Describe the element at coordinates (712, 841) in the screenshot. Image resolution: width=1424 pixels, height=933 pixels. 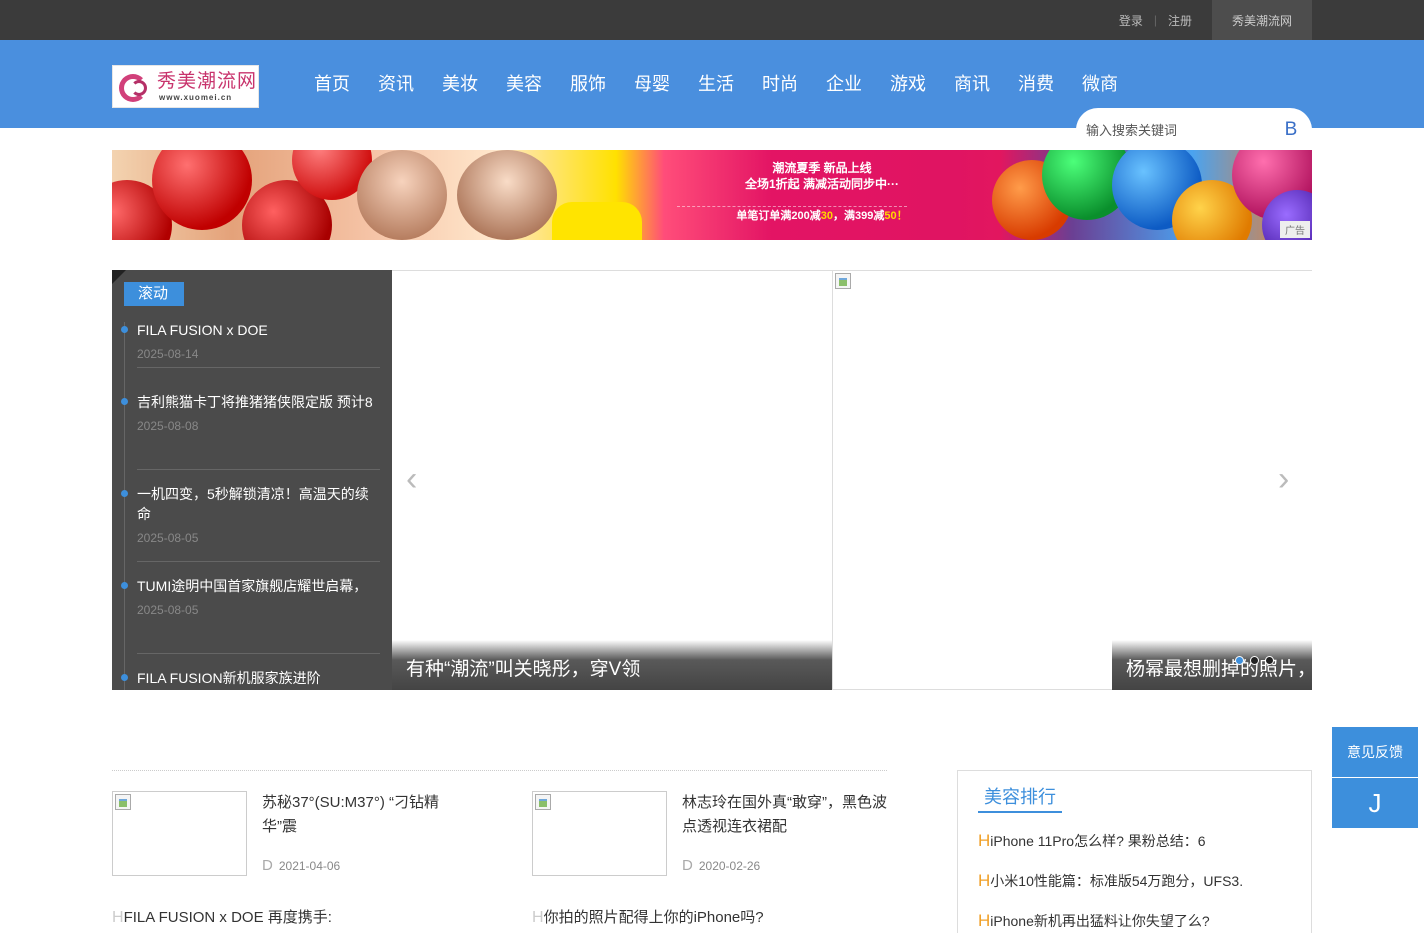
I see `article-card: 林志玲在国外真“敢穿”，黑色波点透视连衣裙配 D 2020-02-26` at that location.